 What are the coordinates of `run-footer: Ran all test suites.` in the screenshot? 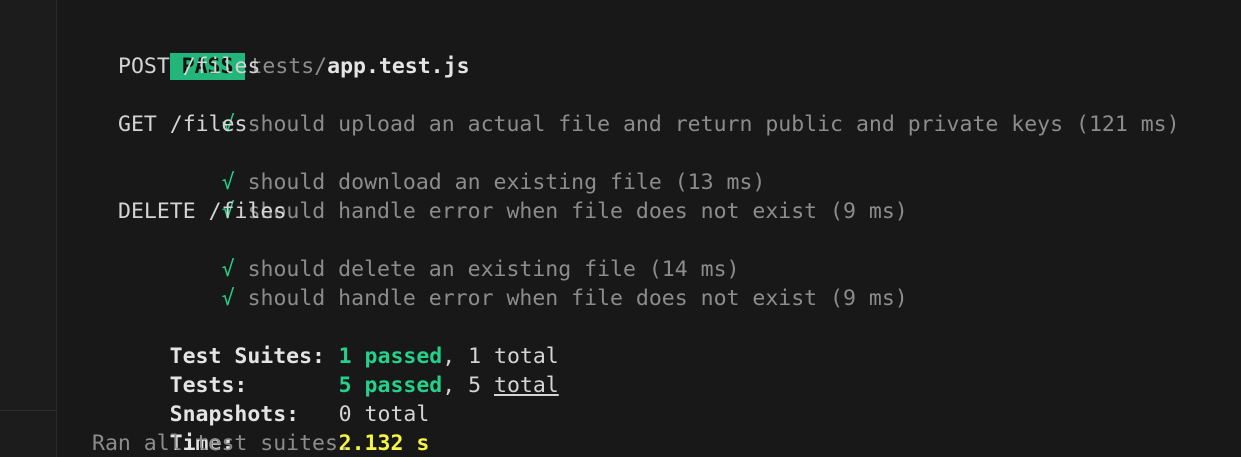 It's located at (221, 443).